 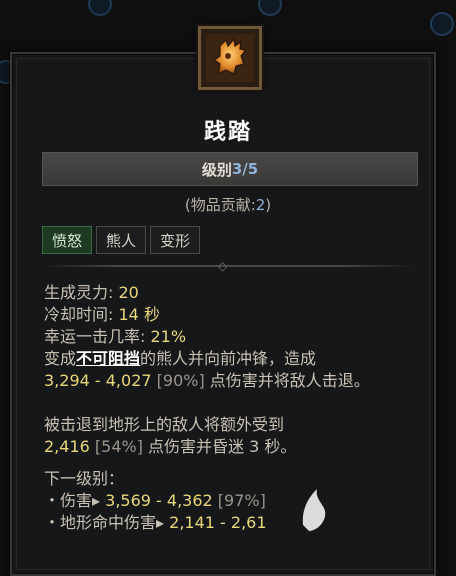 What do you see at coordinates (98, 380) in the screenshot?
I see `damage-range: 3,294 - 4,027` at bounding box center [98, 380].